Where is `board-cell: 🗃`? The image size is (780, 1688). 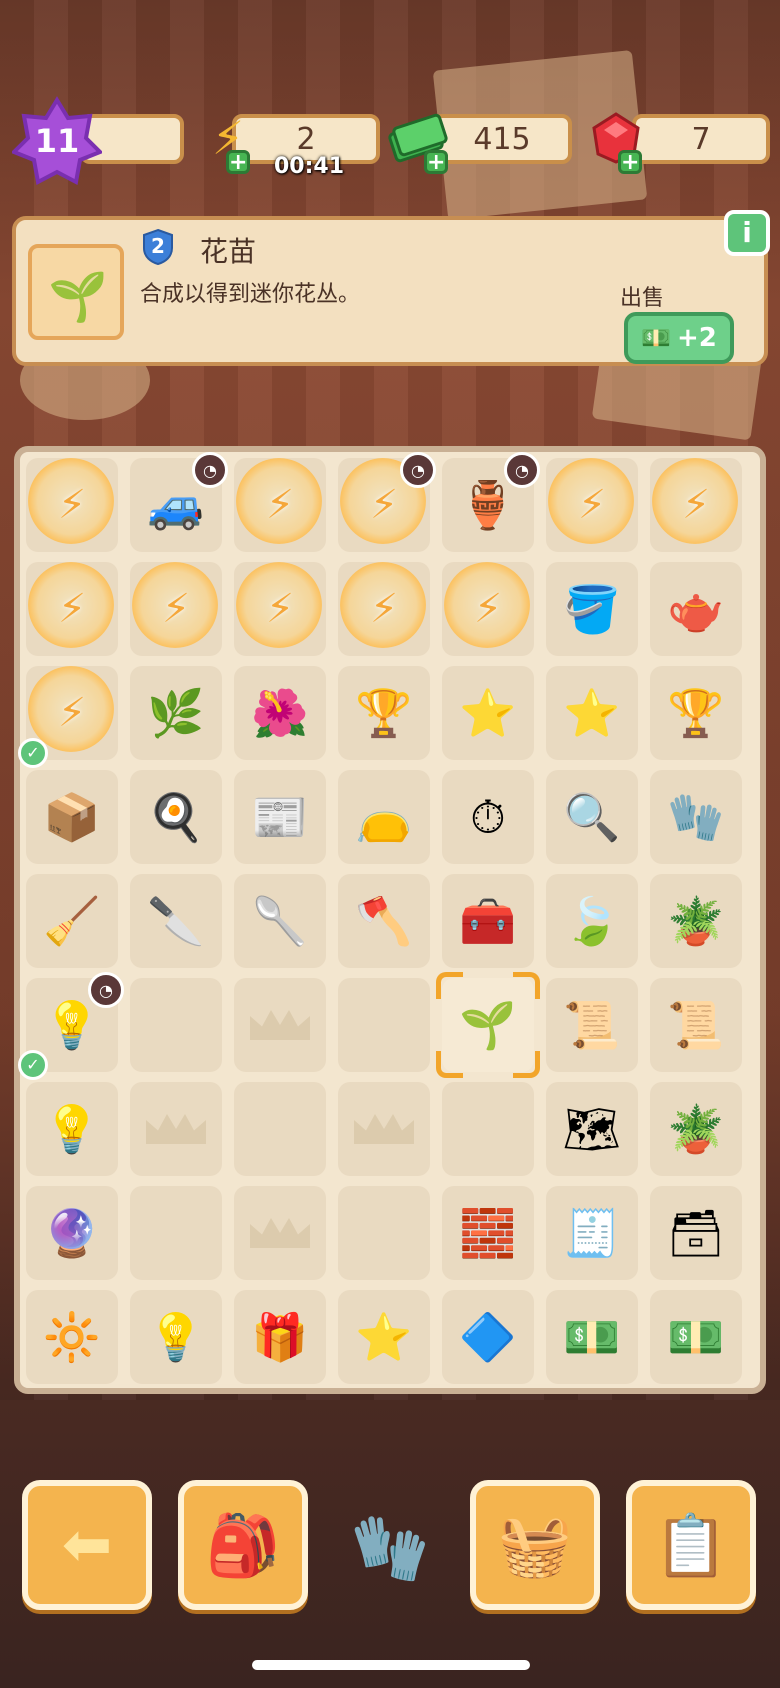 board-cell: 🗃 is located at coordinates (696, 1233).